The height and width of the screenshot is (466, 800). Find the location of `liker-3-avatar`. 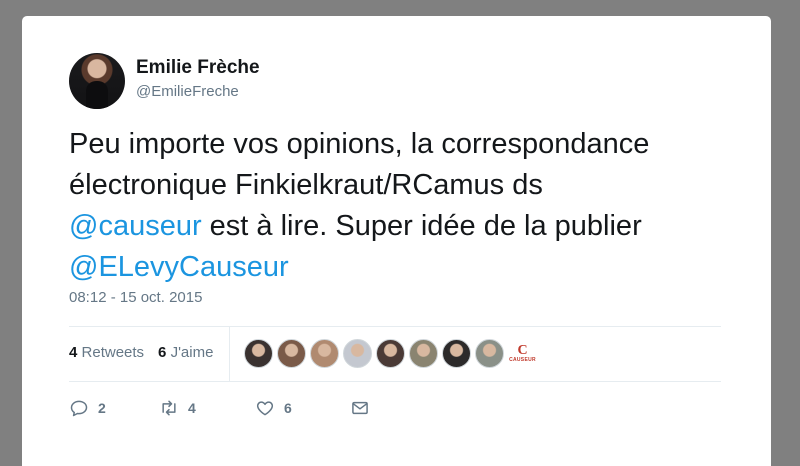

liker-3-avatar is located at coordinates (324, 353).